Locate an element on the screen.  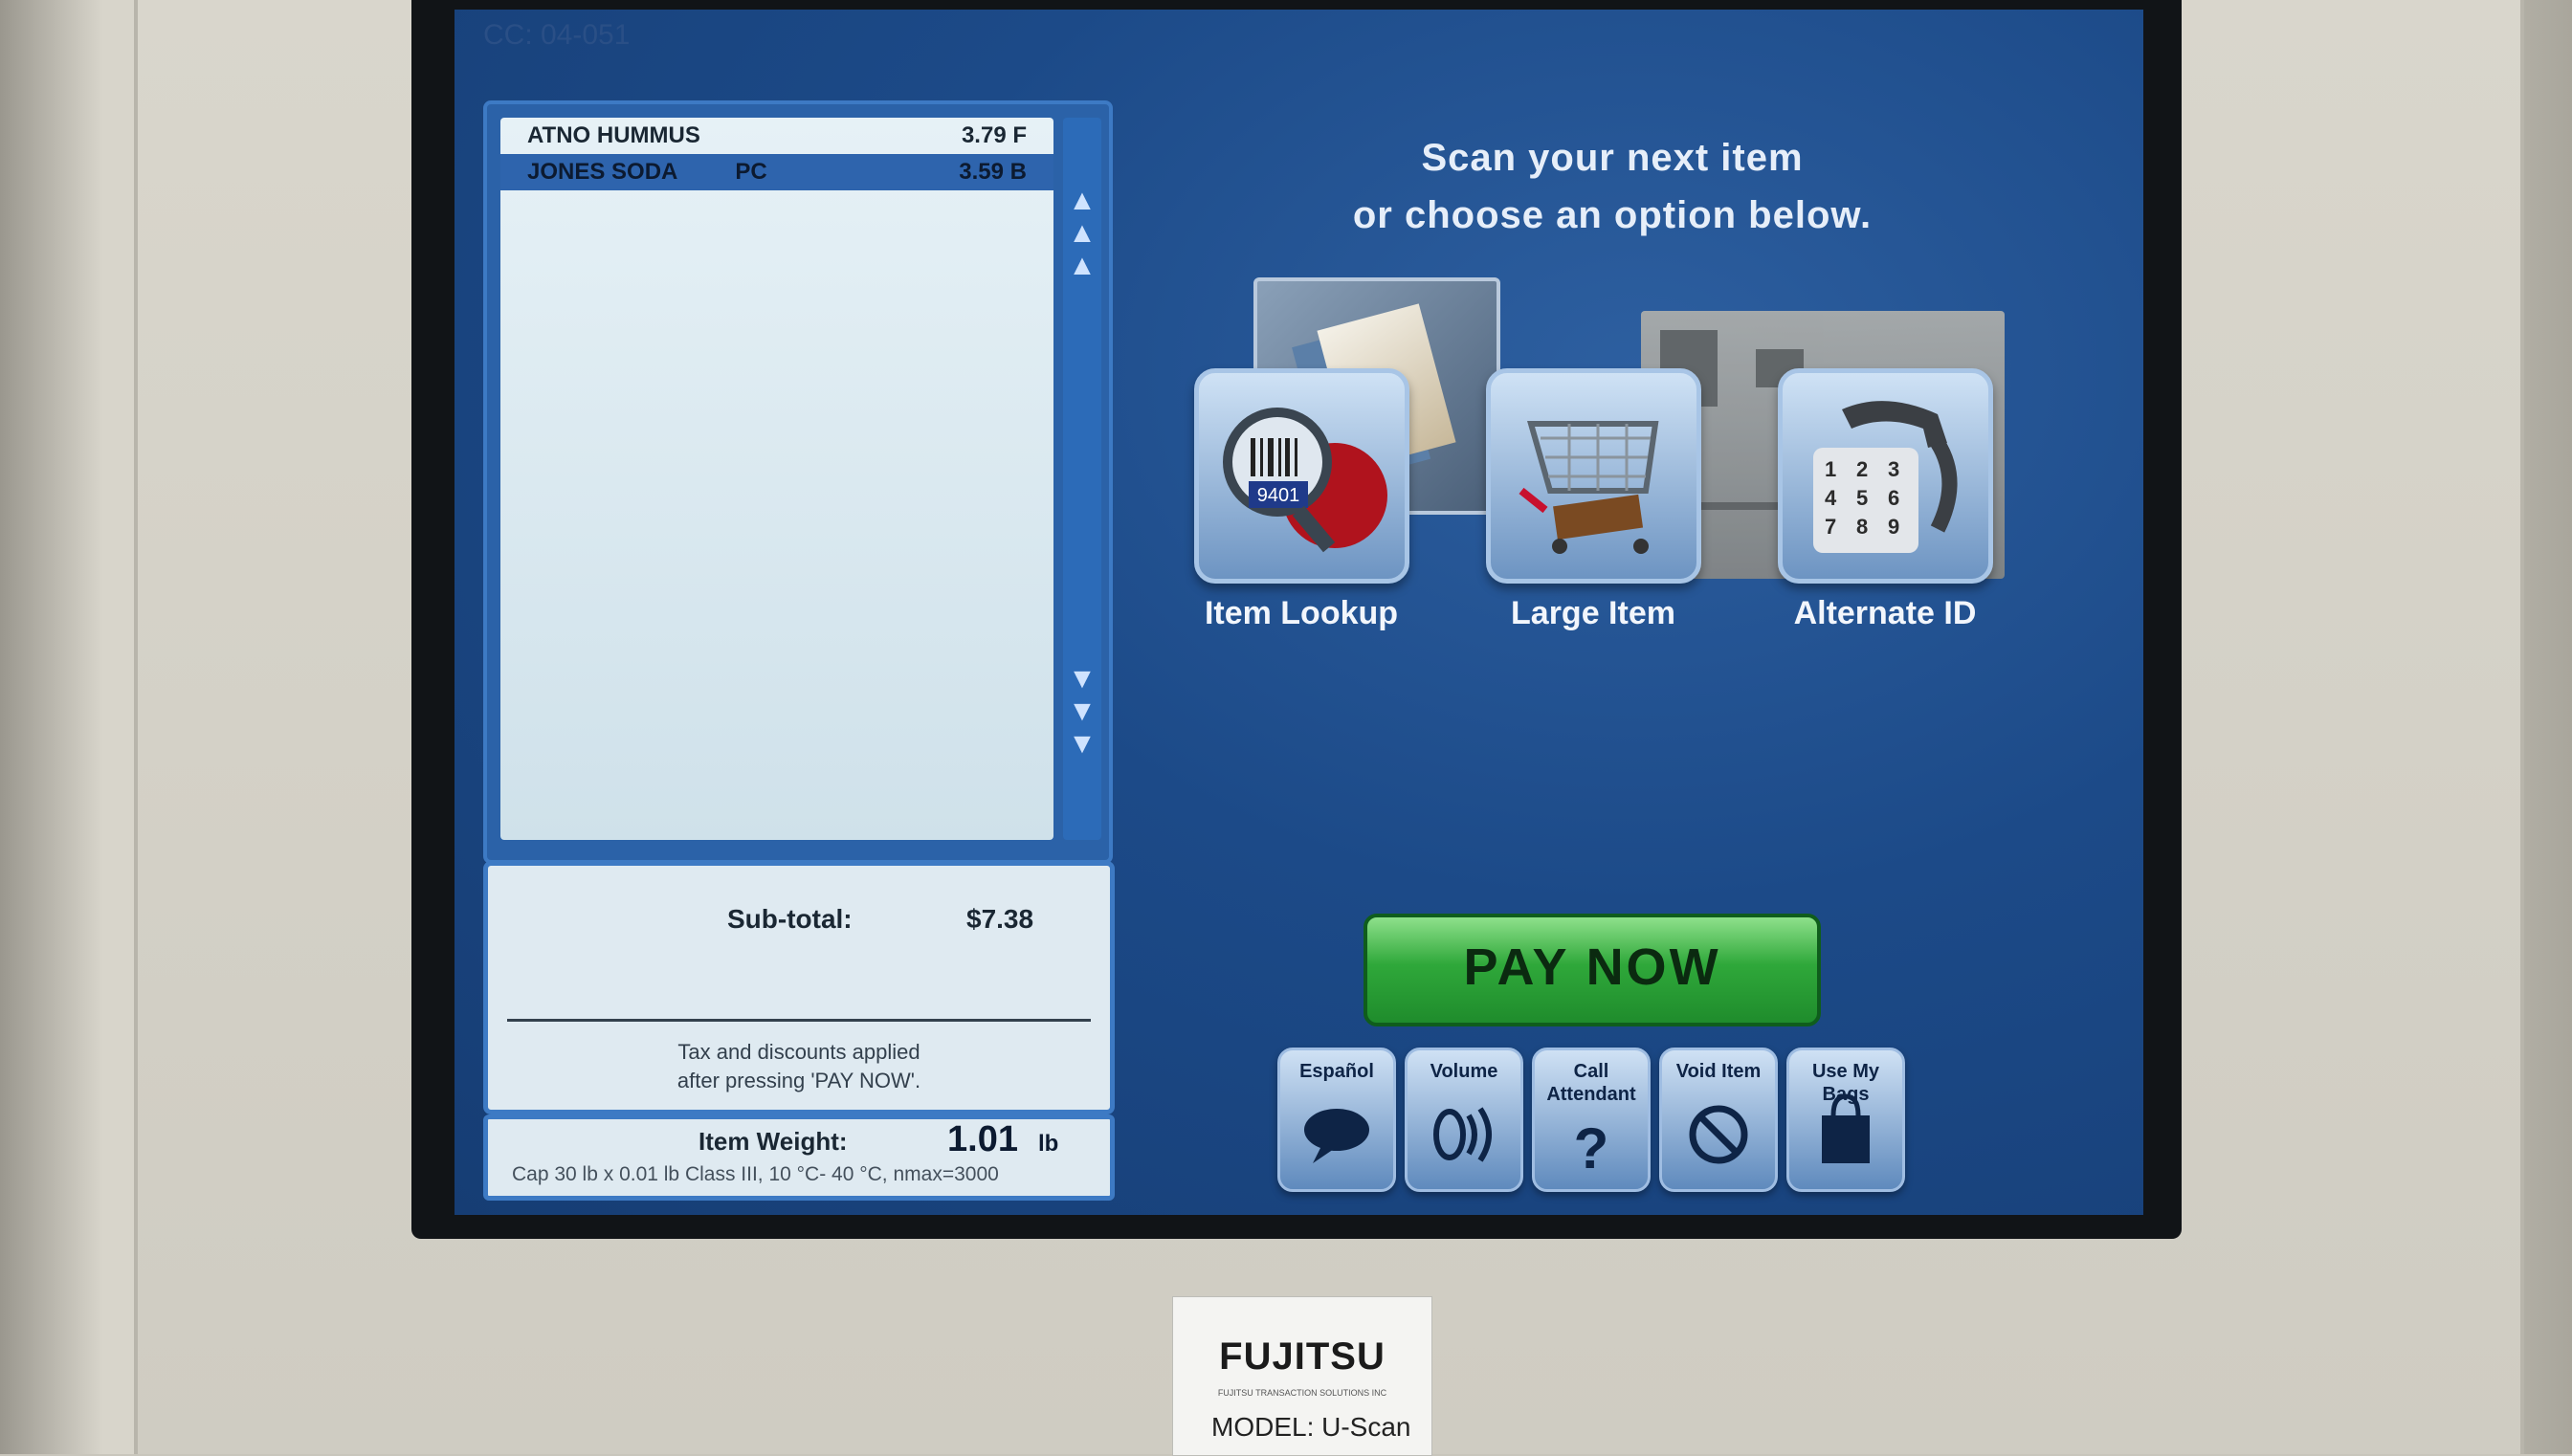
speaker-icon is located at coordinates (1464, 1141).